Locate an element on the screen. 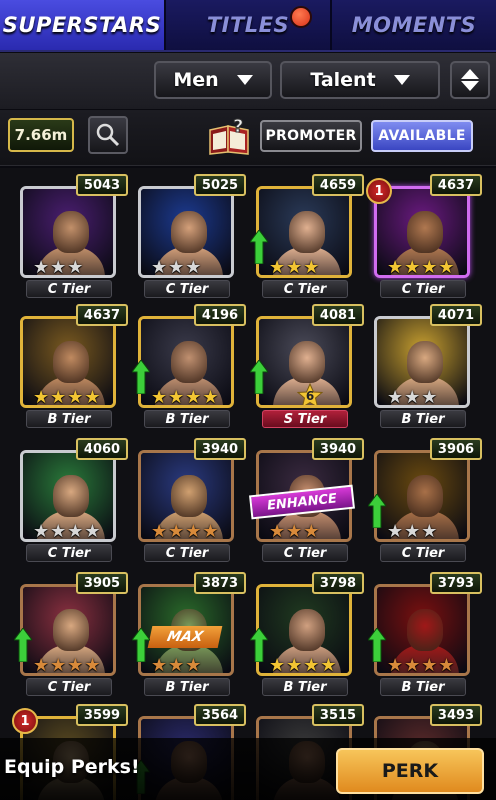  superstar-card: ★ ★ ★ ★ 4060 C Tier is located at coordinates (76, 502).